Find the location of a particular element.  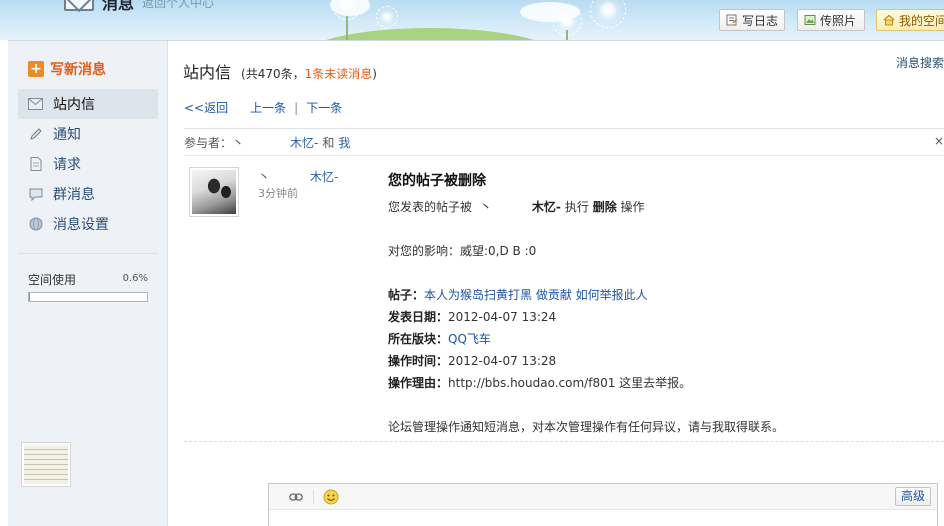

sidebar-item-label: 站内信 is located at coordinates (74, 105).